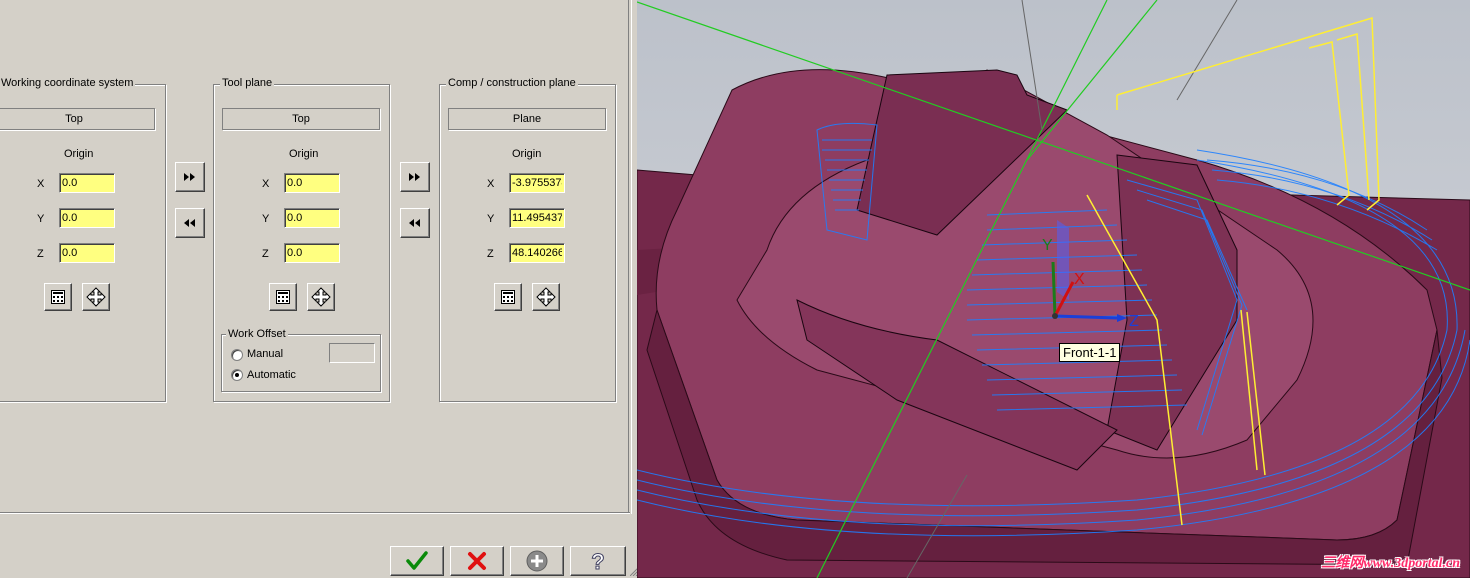 This screenshot has width=1470, height=578. Describe the element at coordinates (41, 184) in the screenshot. I see `wcs-x-label: X` at that location.